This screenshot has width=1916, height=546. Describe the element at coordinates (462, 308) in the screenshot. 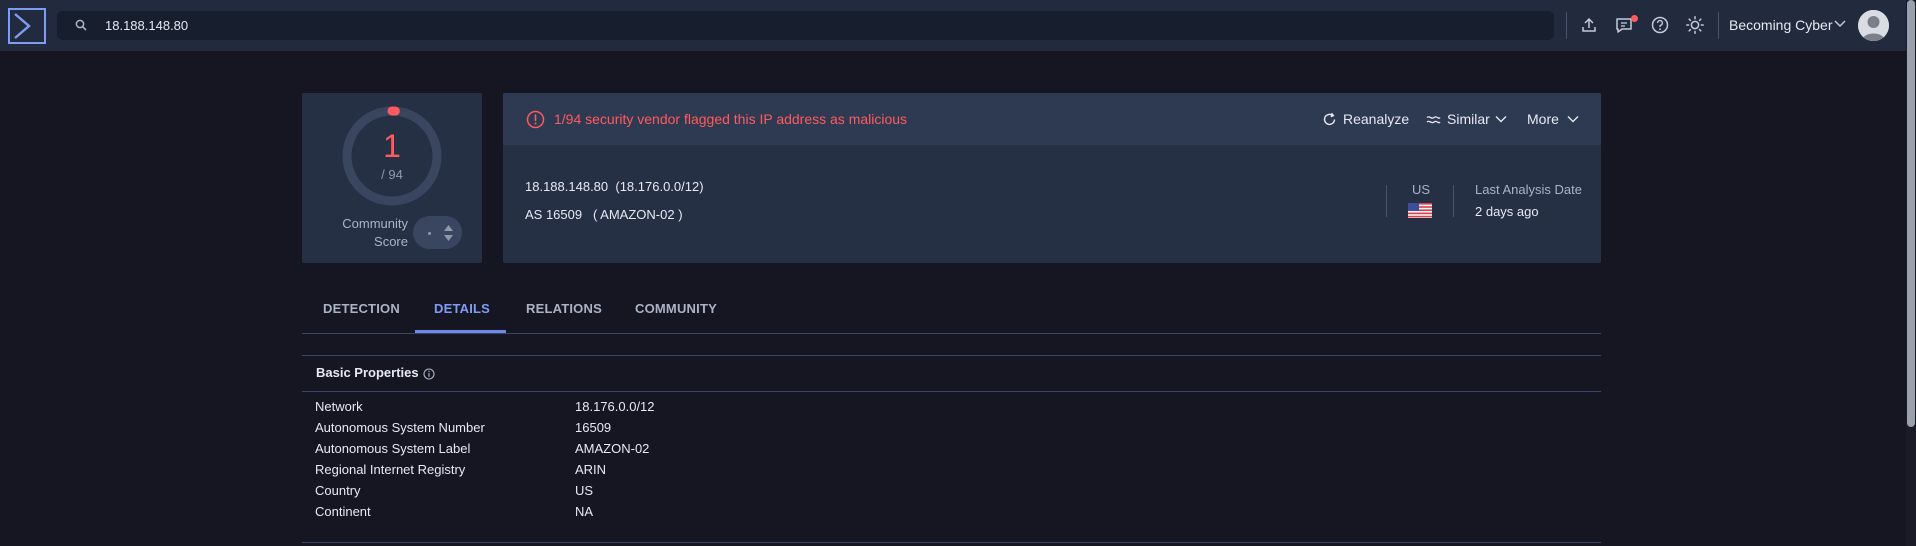

I see `tab-details: DETAILS` at that location.